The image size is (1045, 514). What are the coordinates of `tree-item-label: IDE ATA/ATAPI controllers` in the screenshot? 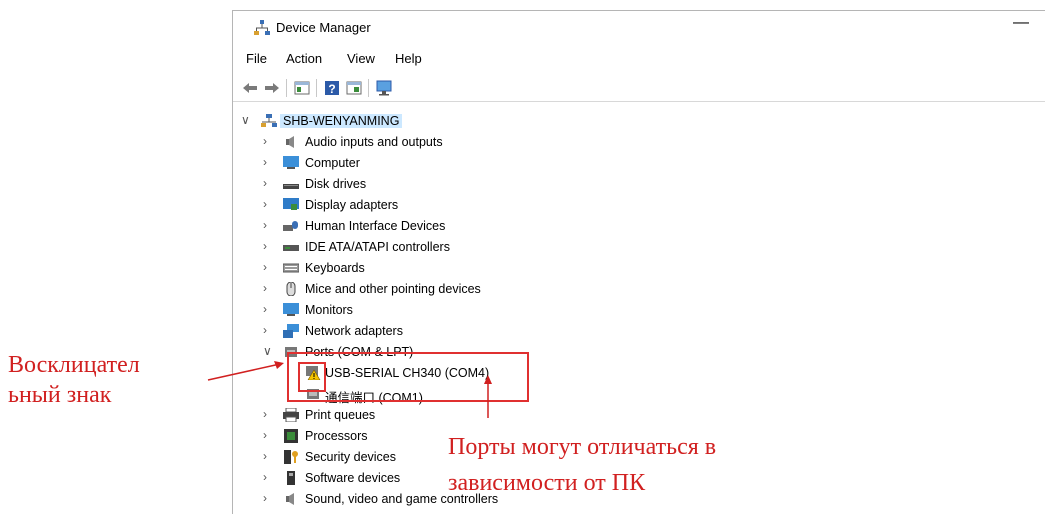 It's located at (377, 247).